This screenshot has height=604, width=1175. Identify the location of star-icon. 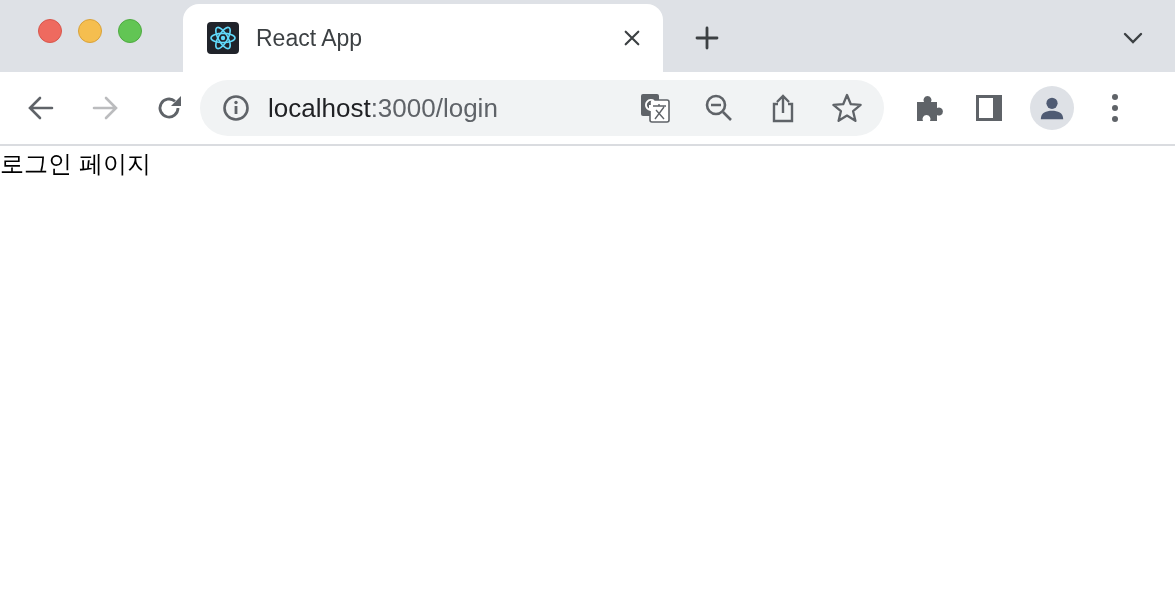
(847, 108).